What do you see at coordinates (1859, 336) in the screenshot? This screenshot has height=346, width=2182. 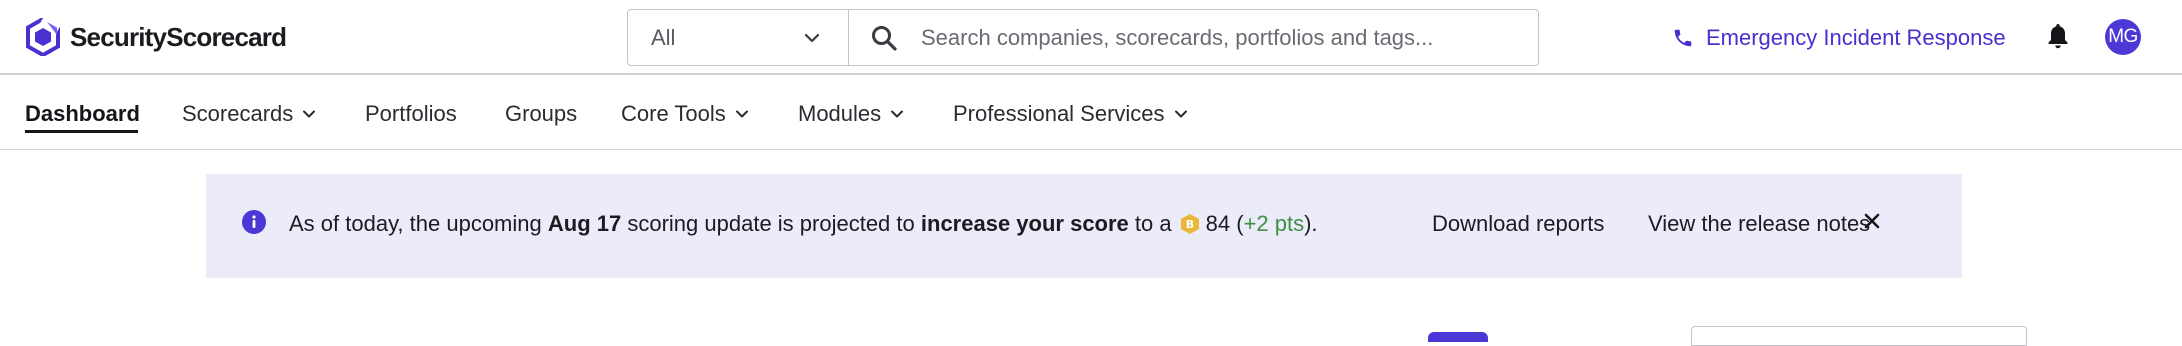 I see `select-partial` at bounding box center [1859, 336].